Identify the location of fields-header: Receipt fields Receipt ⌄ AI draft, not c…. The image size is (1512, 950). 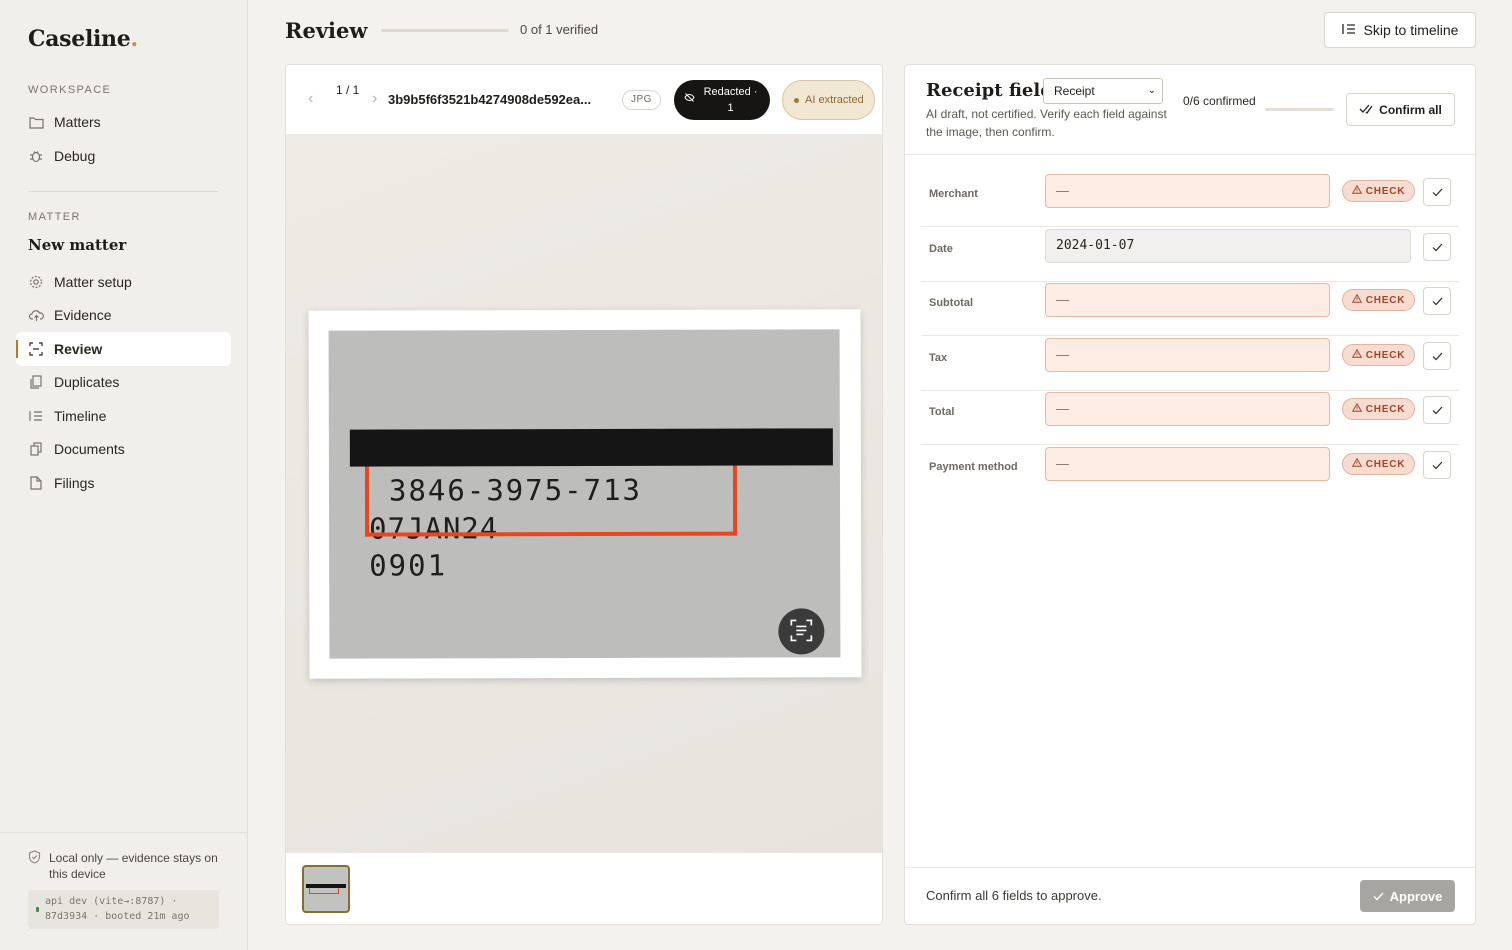
(1190, 110).